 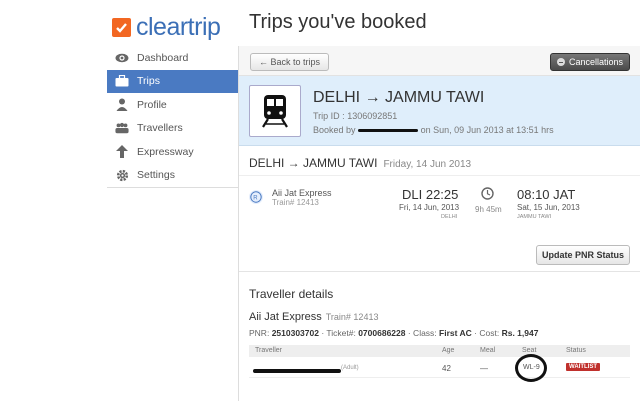 What do you see at coordinates (338, 333) in the screenshot?
I see `ticket-label: · Ticket#:` at bounding box center [338, 333].